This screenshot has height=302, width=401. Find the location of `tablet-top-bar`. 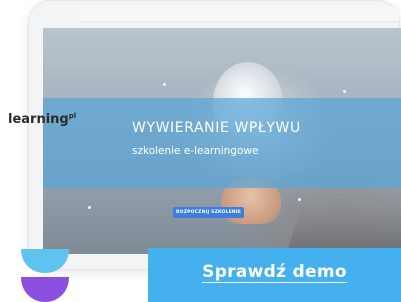

tablet-top-bar is located at coordinates (239, 14).